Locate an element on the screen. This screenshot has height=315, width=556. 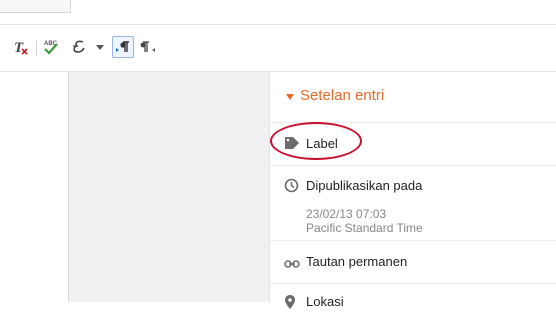
panel-title: Setelan entri is located at coordinates (342, 95).